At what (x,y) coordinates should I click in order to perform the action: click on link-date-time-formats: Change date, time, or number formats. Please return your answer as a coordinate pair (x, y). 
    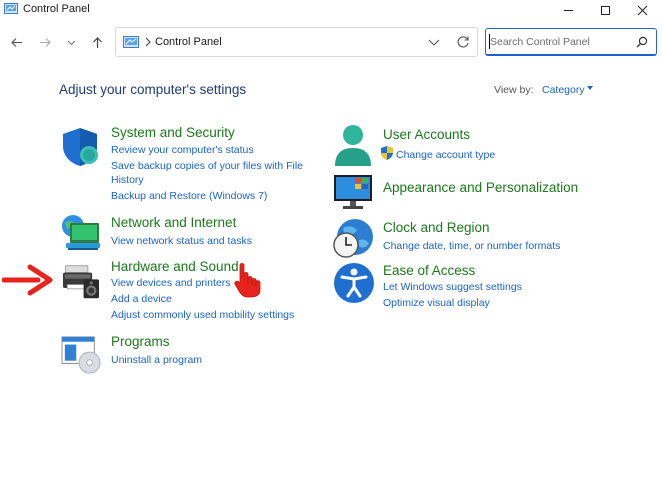
    Looking at the image, I should click on (471, 246).